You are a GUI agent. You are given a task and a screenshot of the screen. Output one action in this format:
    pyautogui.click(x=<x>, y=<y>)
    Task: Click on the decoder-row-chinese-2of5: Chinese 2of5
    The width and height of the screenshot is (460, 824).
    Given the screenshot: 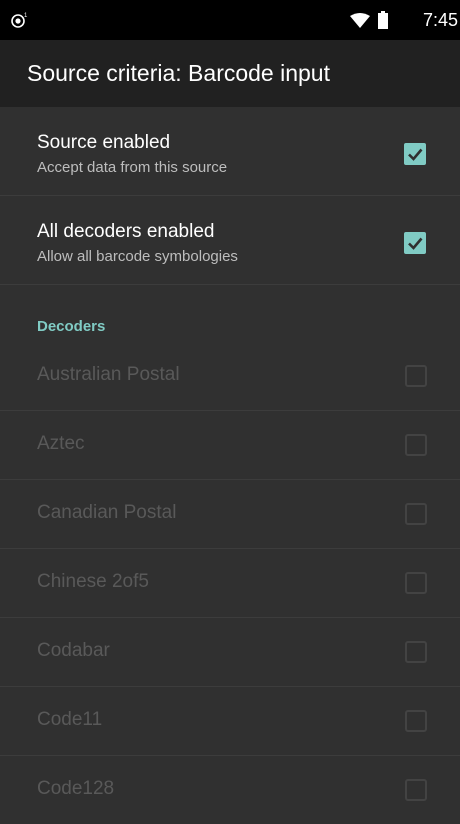 What is the action you would take?
    pyautogui.click(x=230, y=583)
    